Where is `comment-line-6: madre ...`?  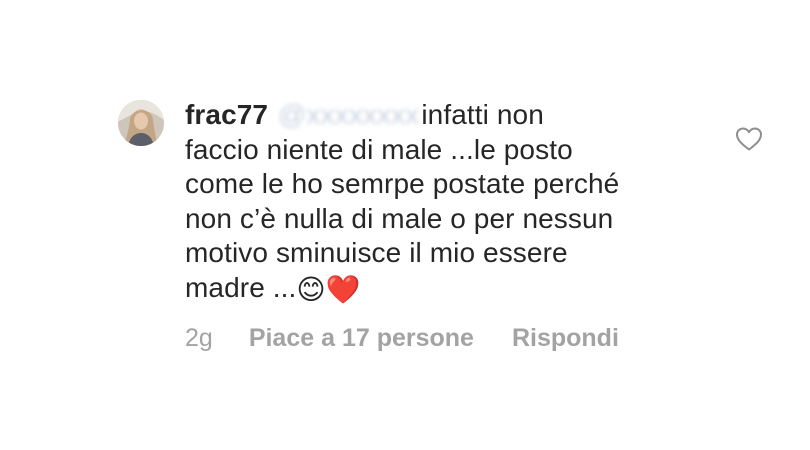 comment-line-6: madre ... is located at coordinates (241, 287).